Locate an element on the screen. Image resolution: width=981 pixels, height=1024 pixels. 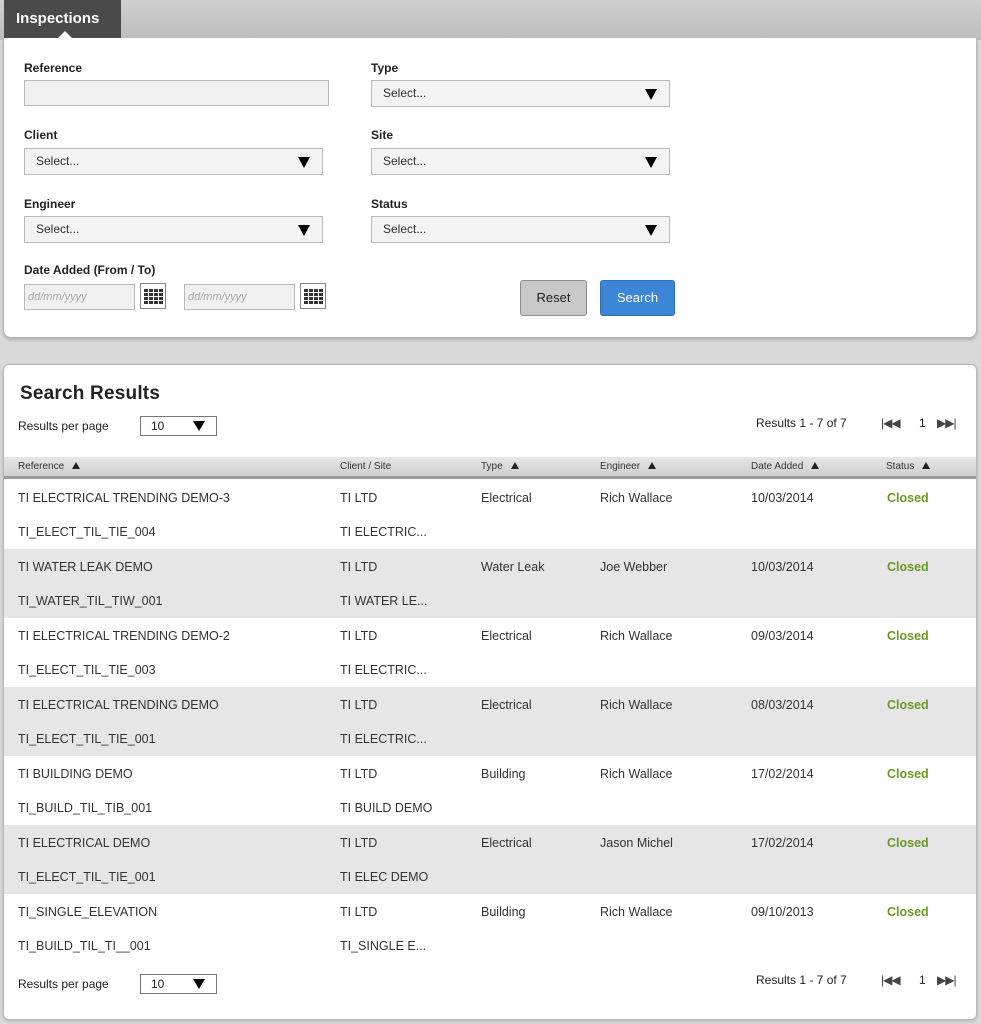
column-client-site: Client / Site is located at coordinates (365, 466).